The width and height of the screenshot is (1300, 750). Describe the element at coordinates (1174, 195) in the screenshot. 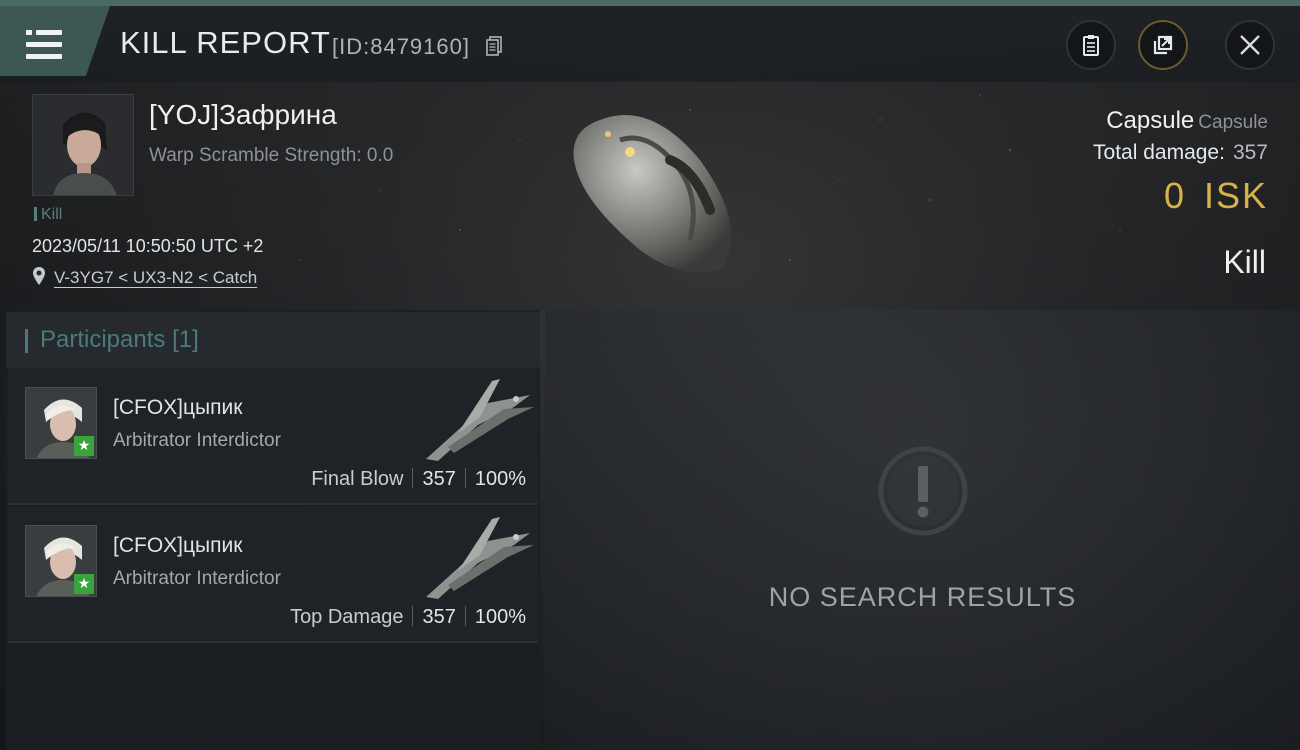

I see `isk-amount: 0` at that location.